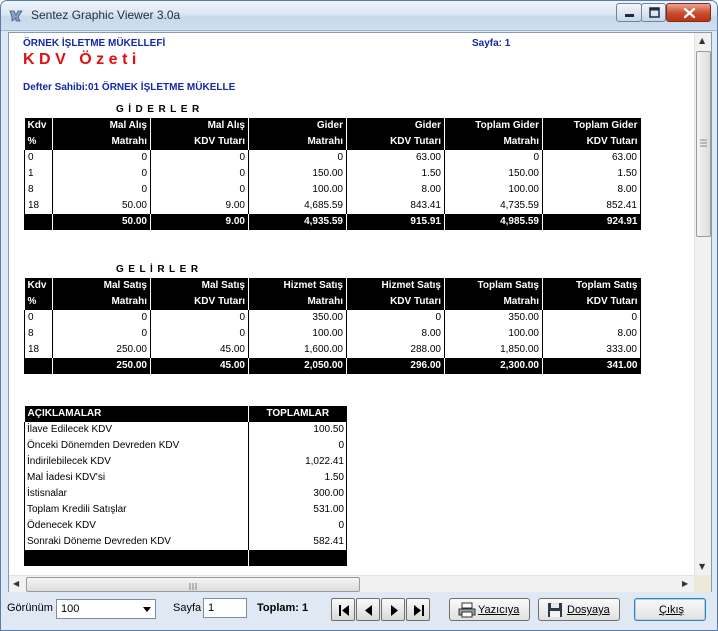 This screenshot has width=718, height=631. Describe the element at coordinates (101, 126) in the screenshot. I see `expenses-header-cell: Mal Alış` at that location.